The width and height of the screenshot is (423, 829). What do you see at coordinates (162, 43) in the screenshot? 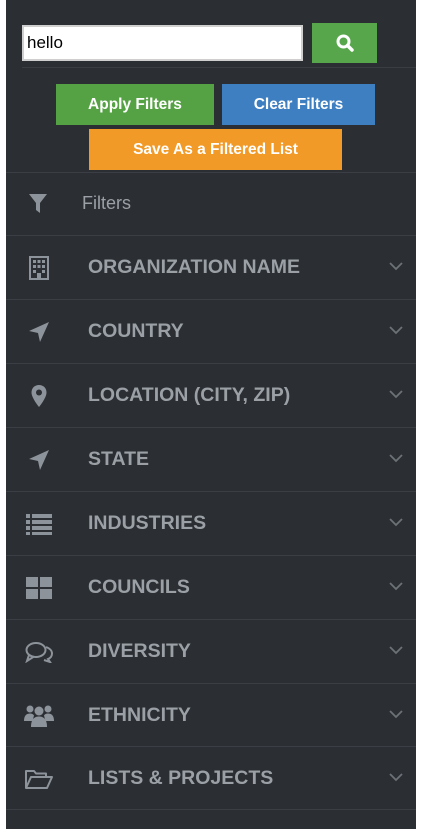
I see `search-input` at bounding box center [162, 43].